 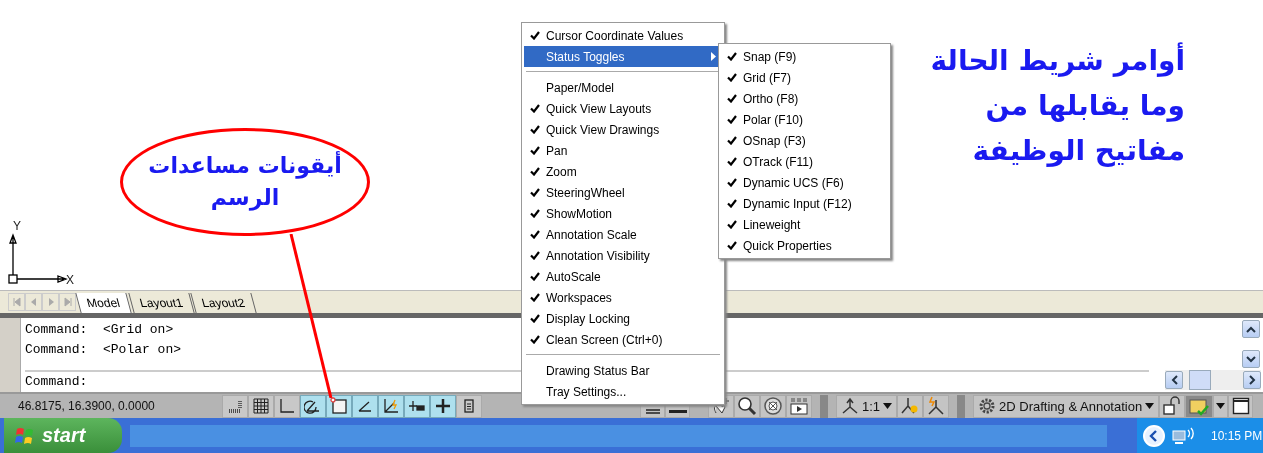 I want to click on clean-screen-button, so click(x=1241, y=406).